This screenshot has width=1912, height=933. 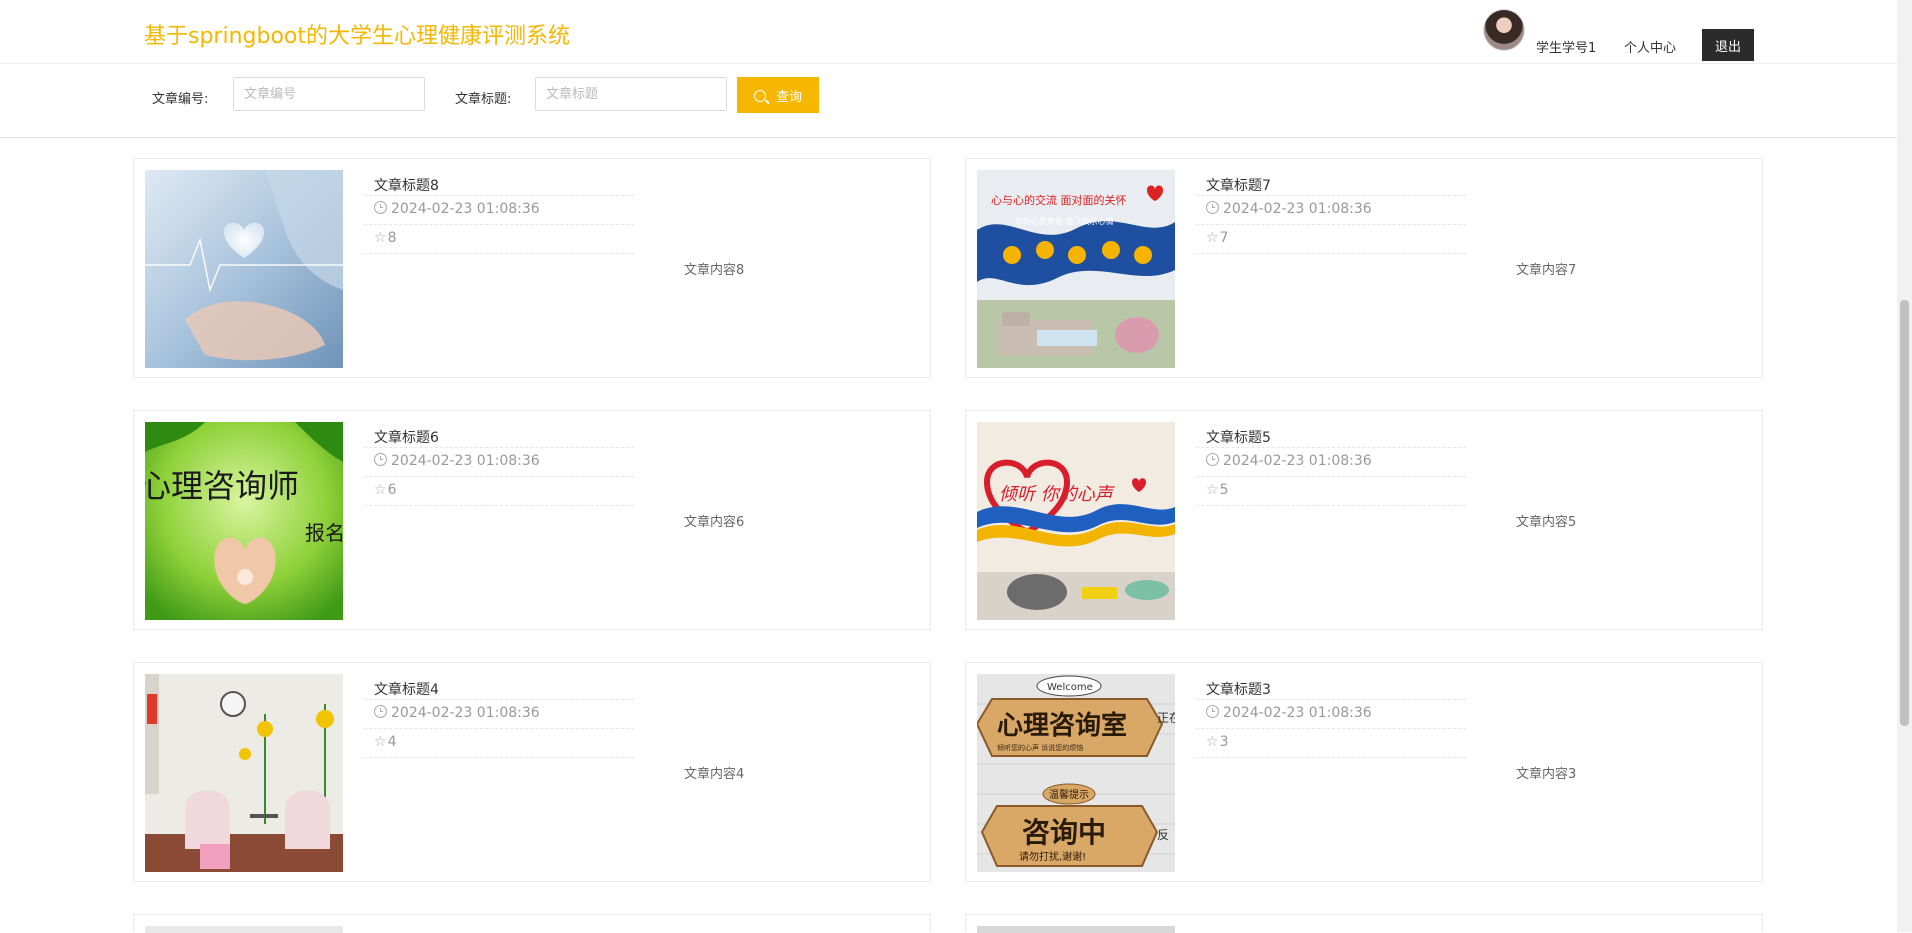 What do you see at coordinates (1224, 742) in the screenshot?
I see `article-likes-count: 3` at bounding box center [1224, 742].